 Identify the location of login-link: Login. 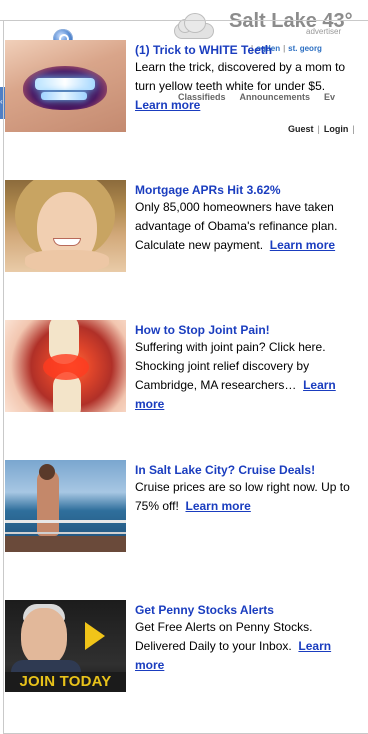
(336, 129).